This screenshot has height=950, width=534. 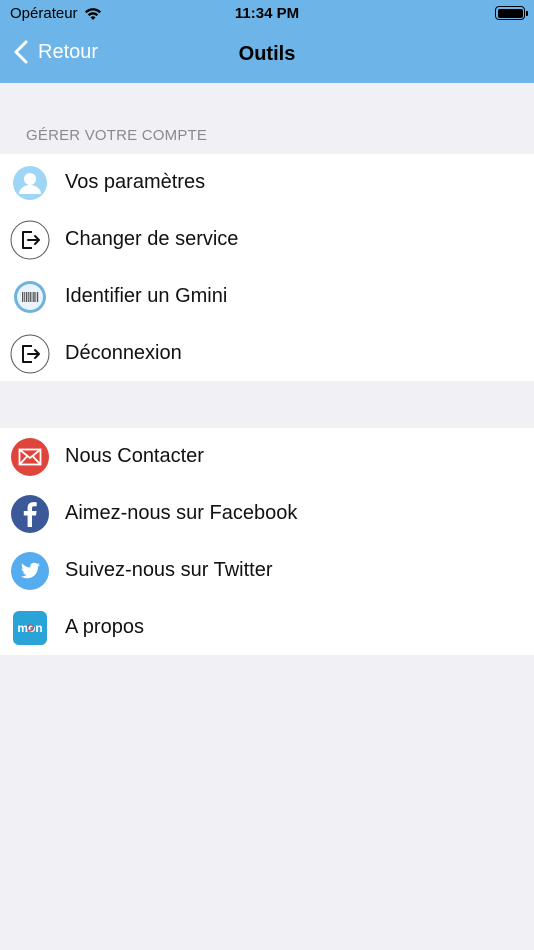 I want to click on page-title: Outils, so click(x=267, y=54).